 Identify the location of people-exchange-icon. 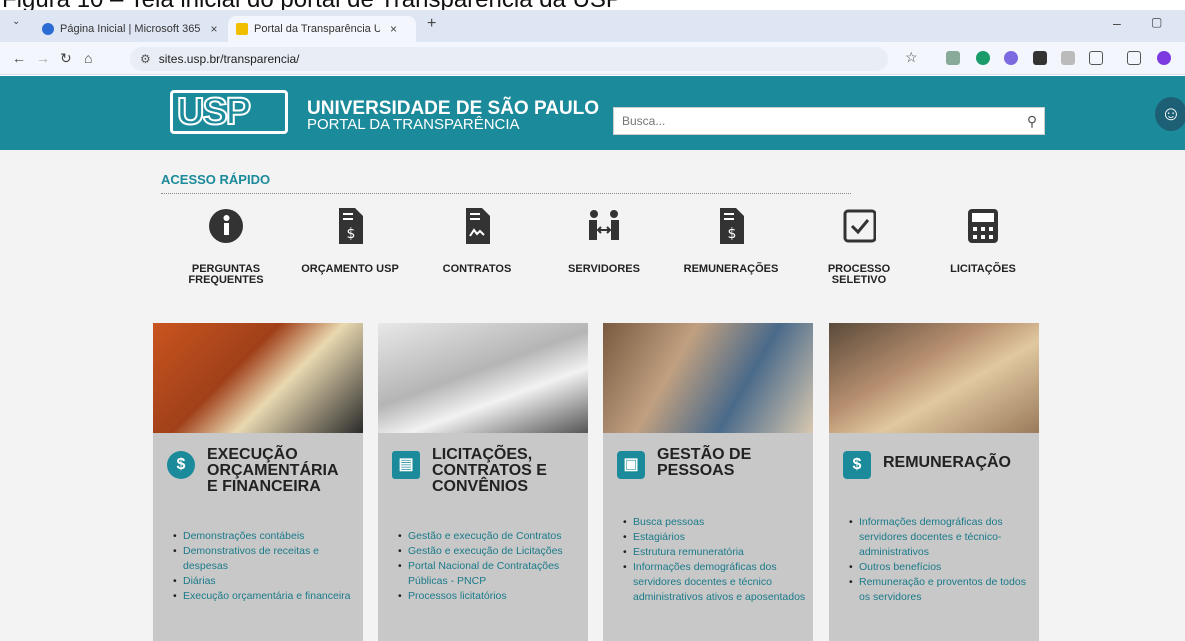
(604, 226).